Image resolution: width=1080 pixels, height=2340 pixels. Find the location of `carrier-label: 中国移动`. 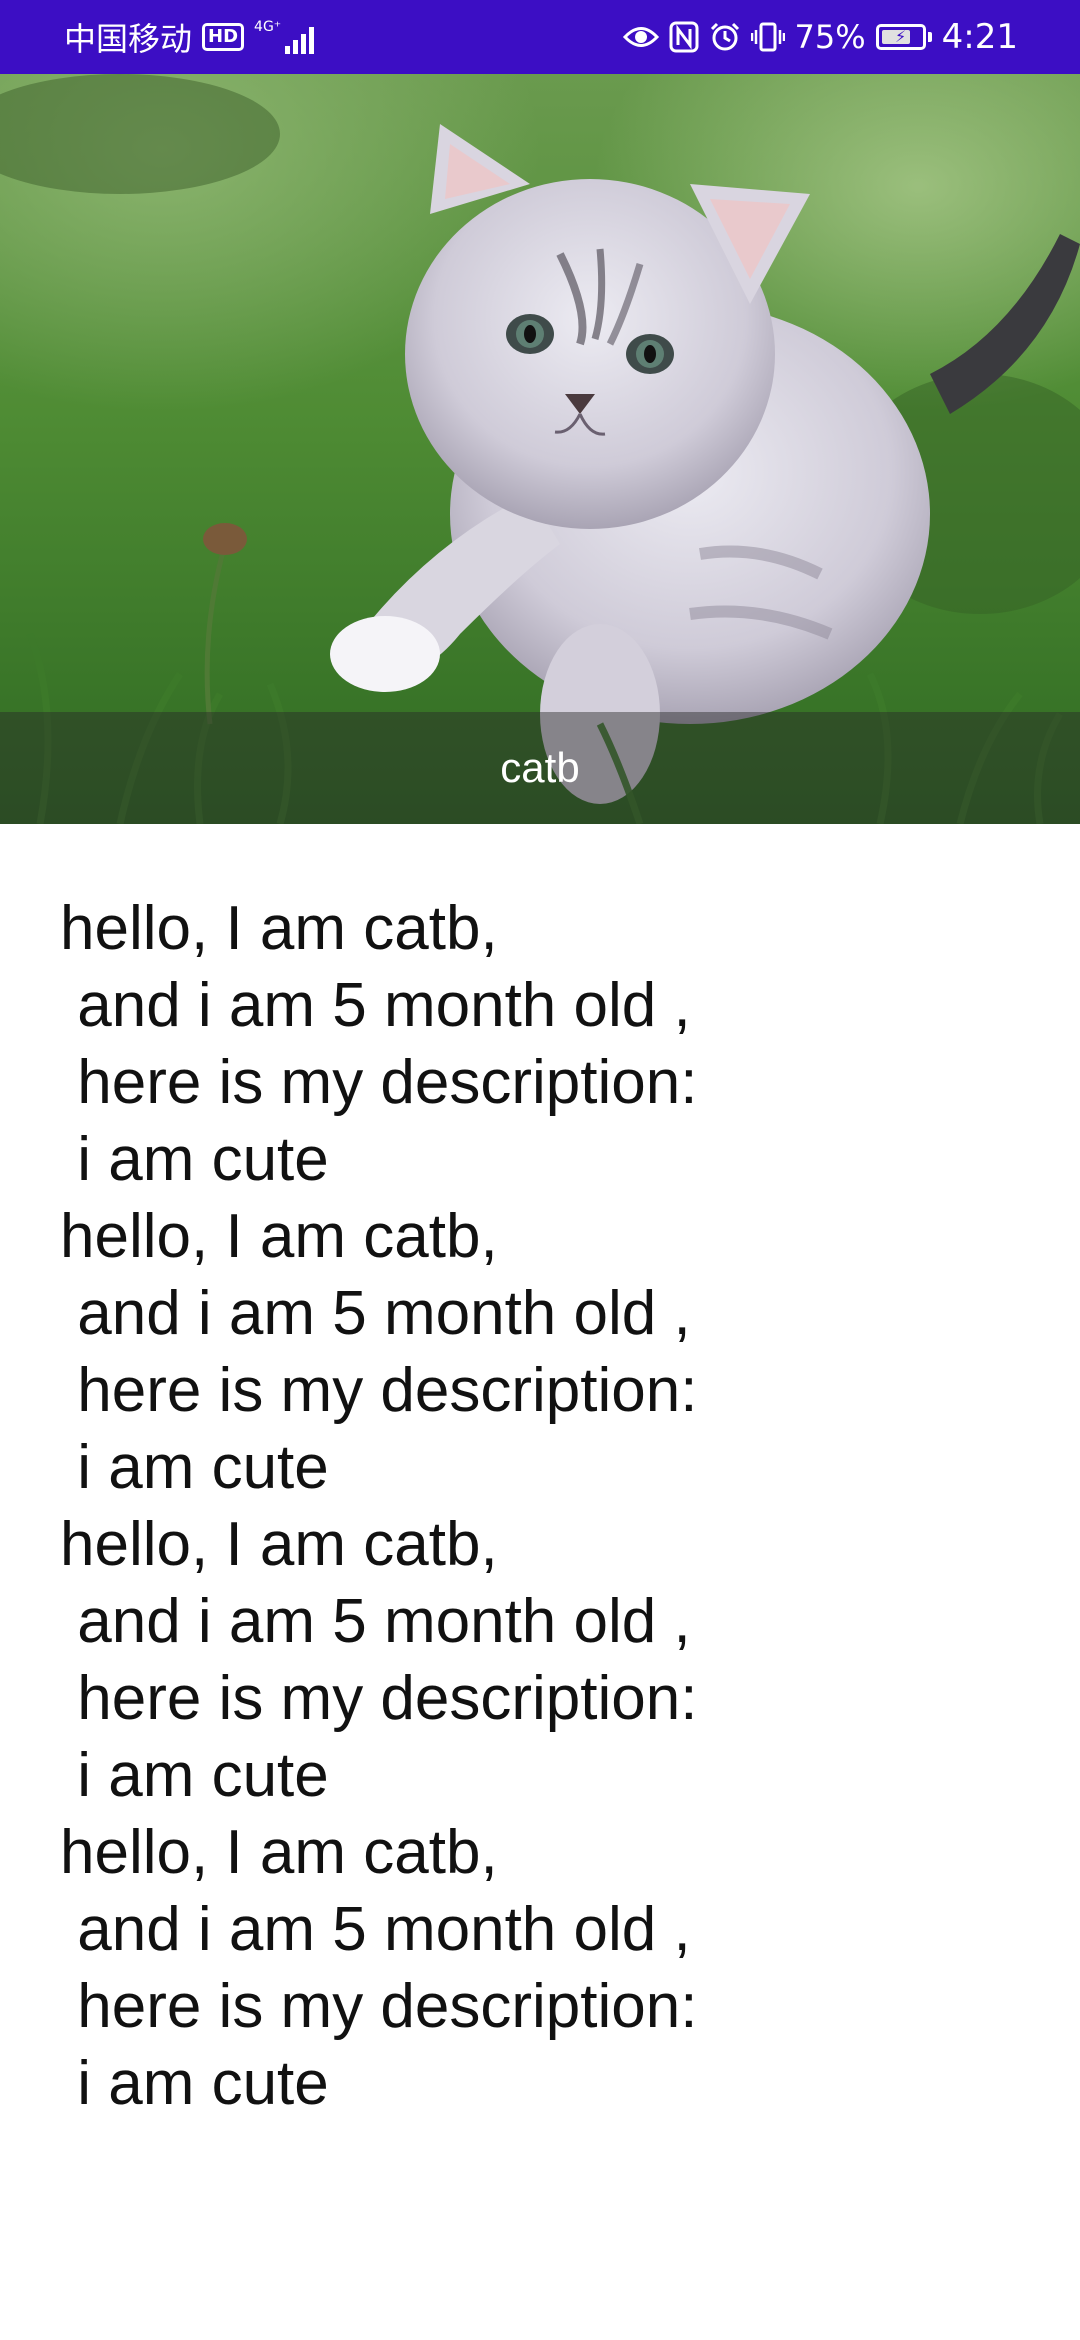

carrier-label: 中国移动 is located at coordinates (128, 39).